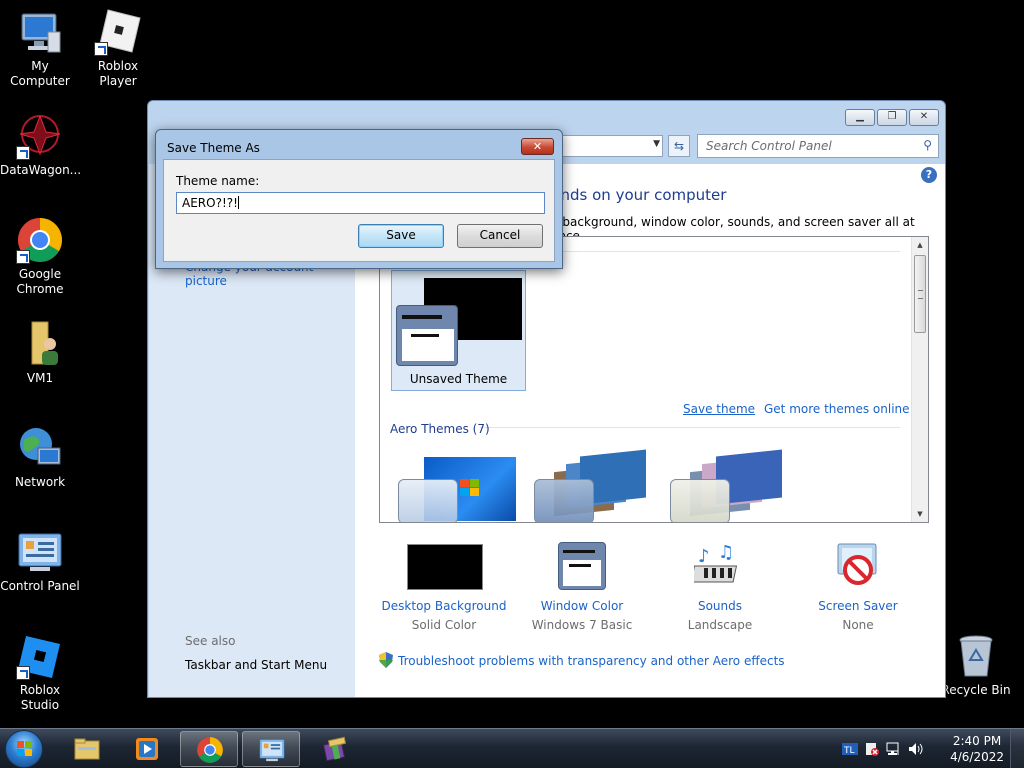 The height and width of the screenshot is (768, 1024). Describe the element at coordinates (209, 749) in the screenshot. I see `taskbar-chrome` at that location.